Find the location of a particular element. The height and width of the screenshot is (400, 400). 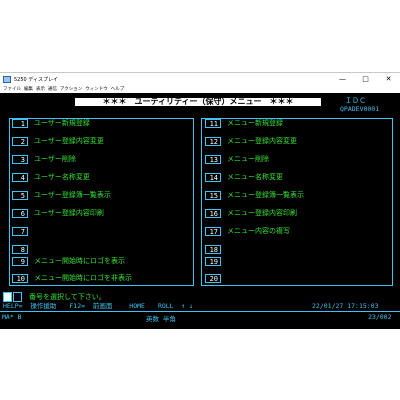

menu-communication: 通信 is located at coordinates (52, 89).